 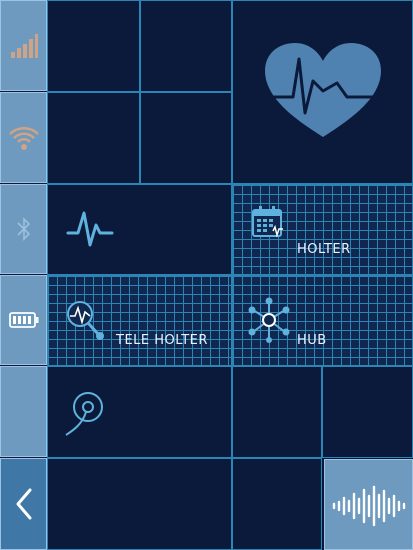 I want to click on sidebar-battery, so click(x=23, y=320).